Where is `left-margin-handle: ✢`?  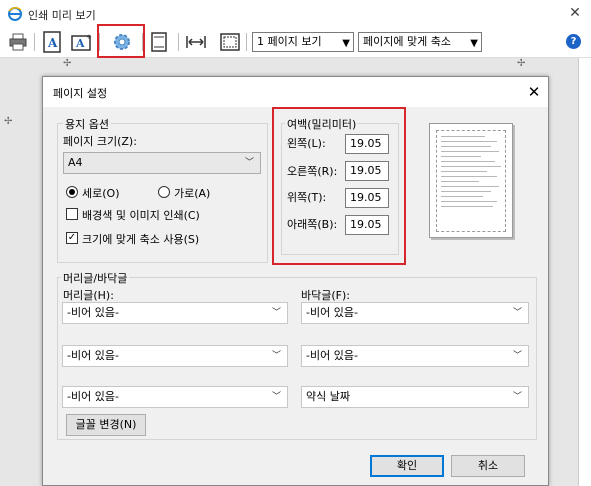 left-margin-handle: ✢ is located at coordinates (67, 63).